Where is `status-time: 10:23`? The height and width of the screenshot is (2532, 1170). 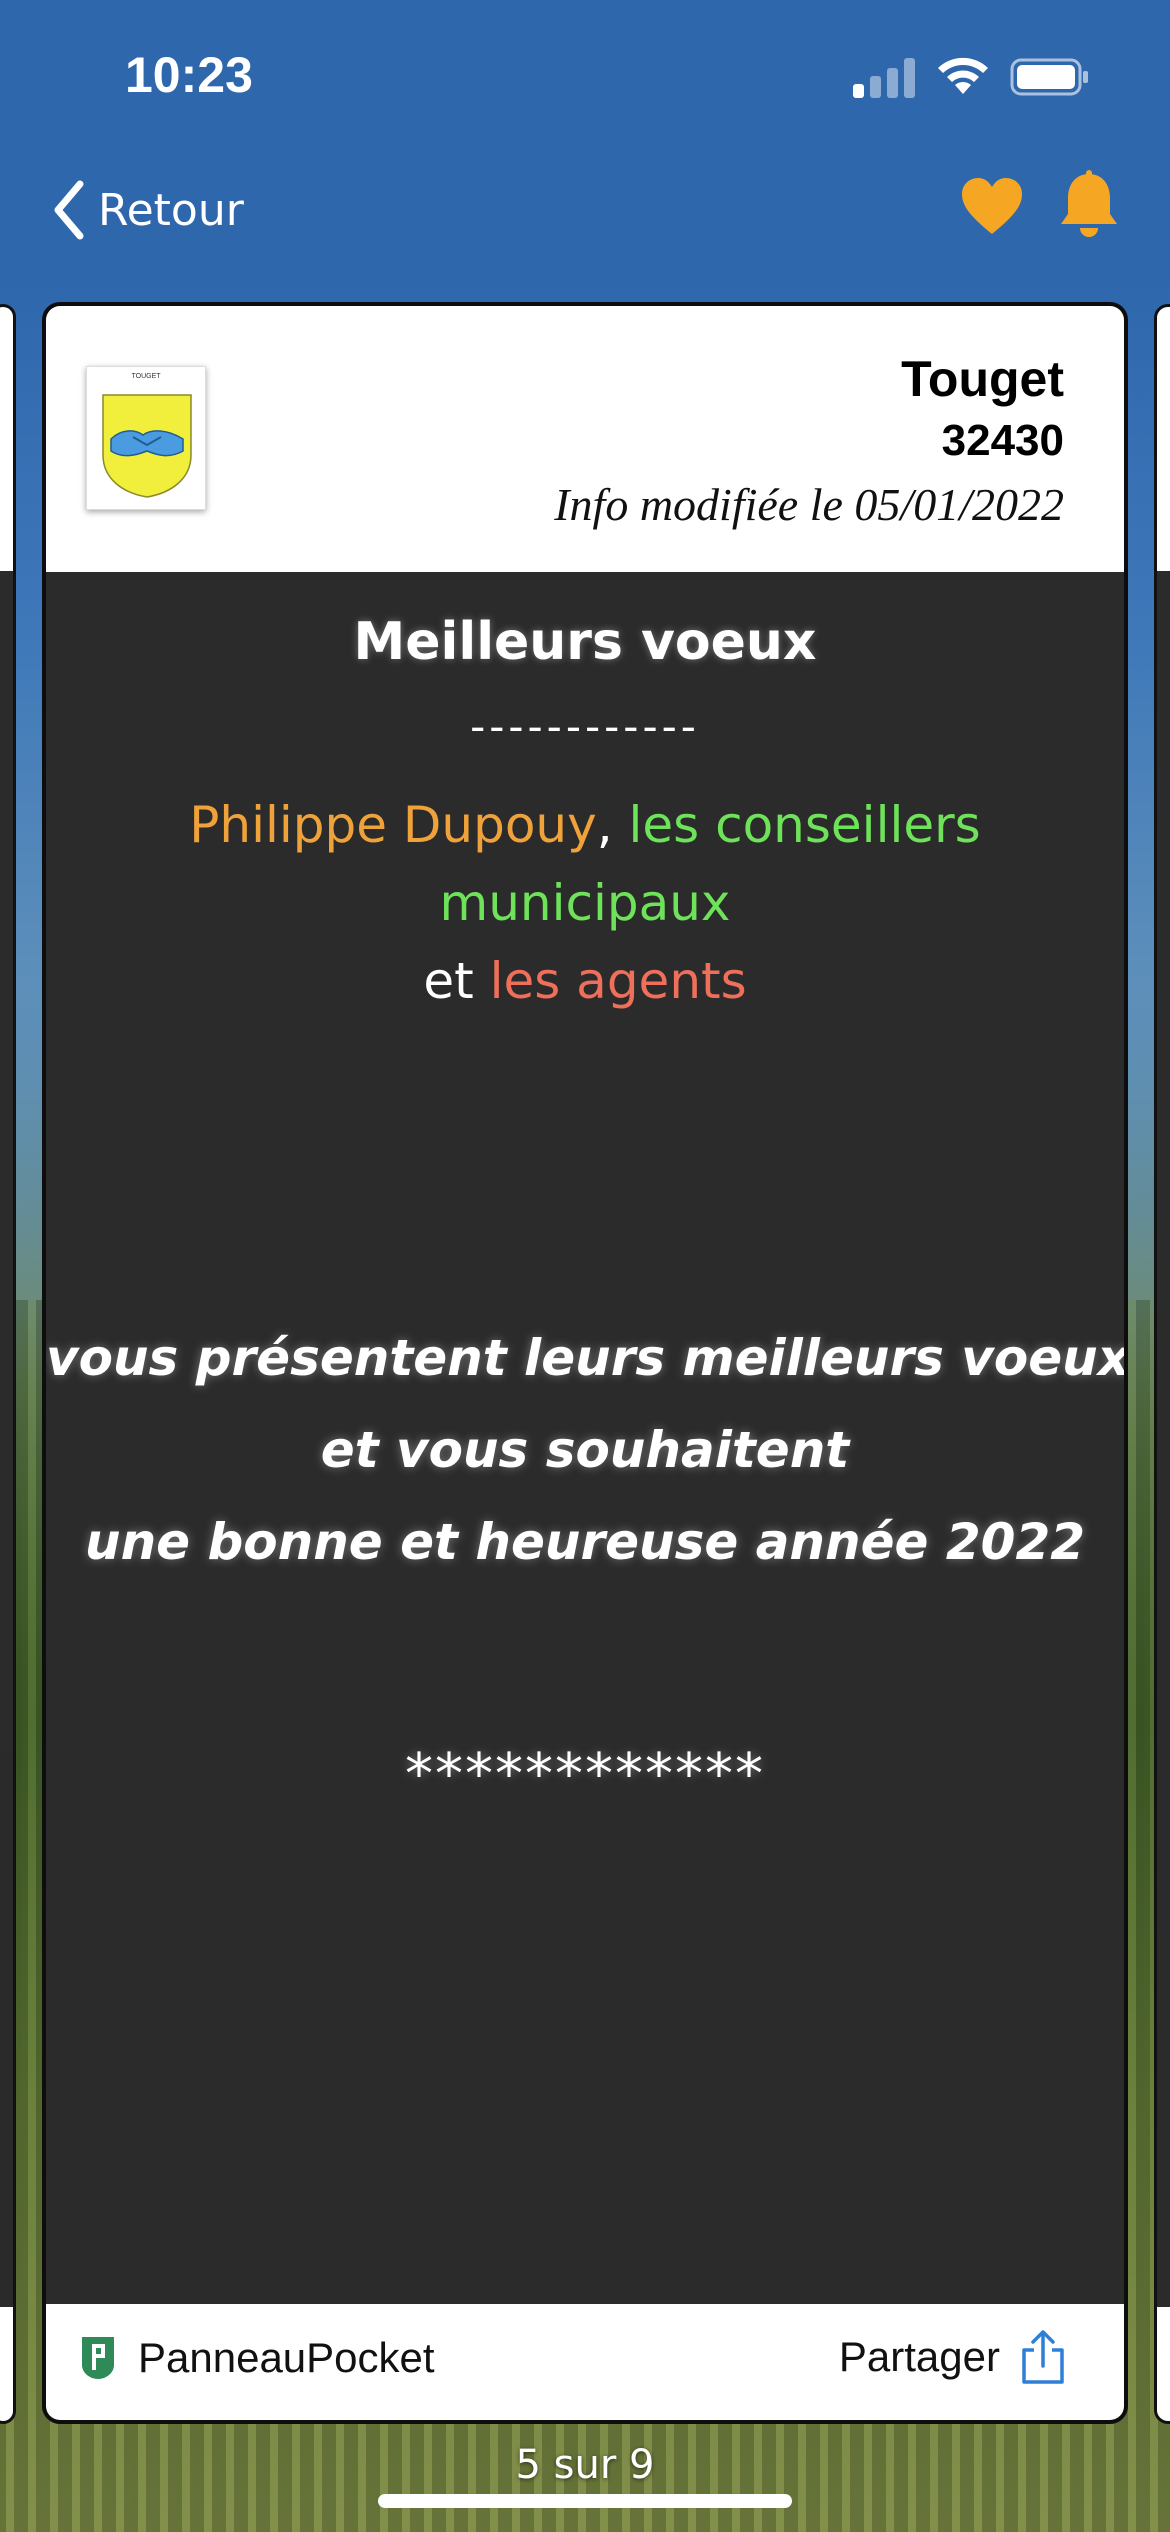 status-time: 10:23 is located at coordinates (189, 75).